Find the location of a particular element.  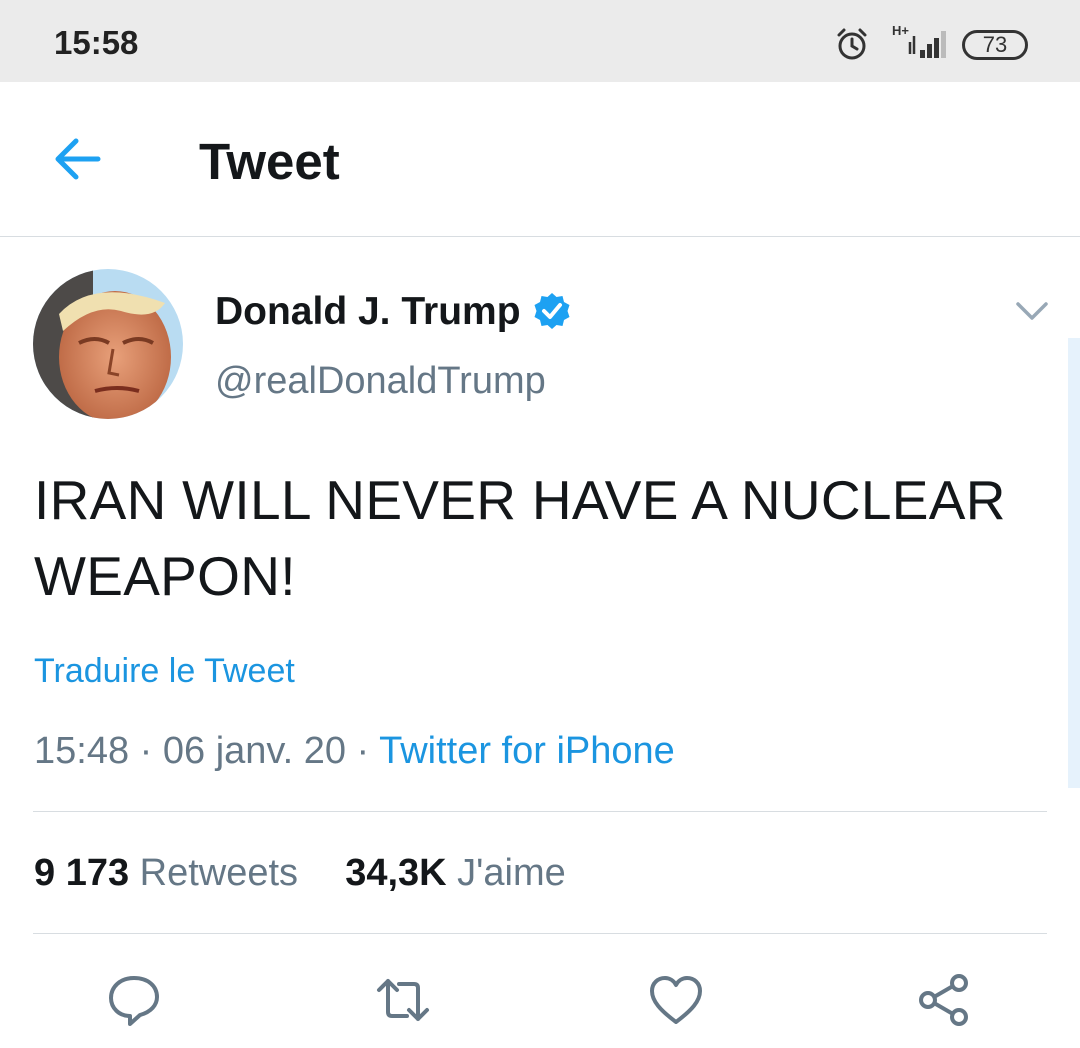

tweet-date: 06 janv. 20 is located at coordinates (254, 751).